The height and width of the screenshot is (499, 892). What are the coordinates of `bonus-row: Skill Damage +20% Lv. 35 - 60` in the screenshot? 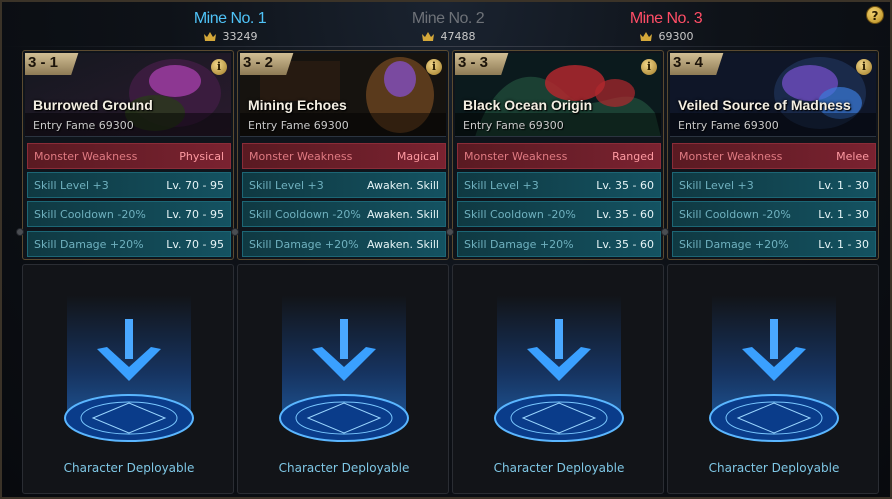 It's located at (559, 244).